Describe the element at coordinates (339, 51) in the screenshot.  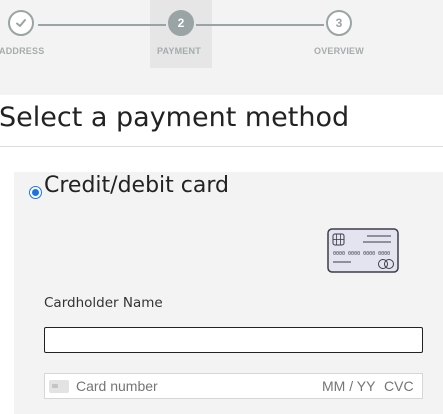
I see `step-overview-label: OVERVIEW` at that location.